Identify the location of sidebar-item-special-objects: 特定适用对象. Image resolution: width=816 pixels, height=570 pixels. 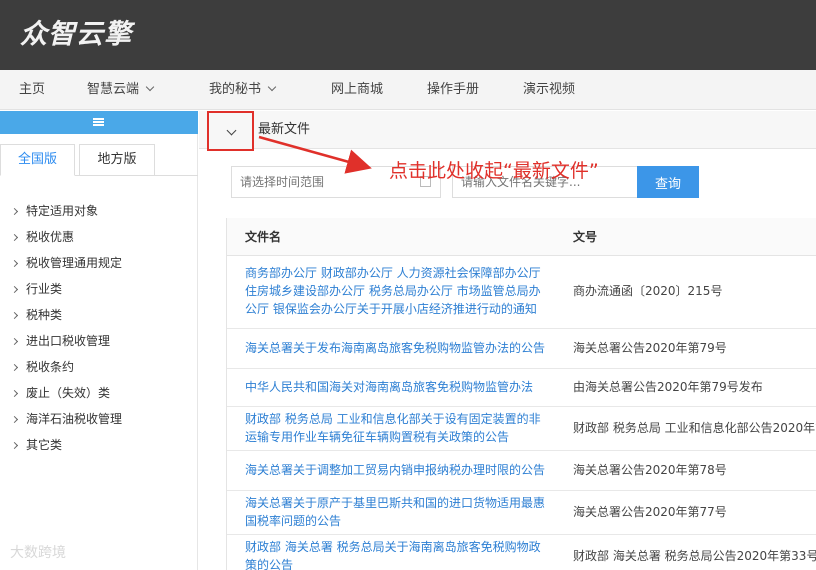
(99, 211).